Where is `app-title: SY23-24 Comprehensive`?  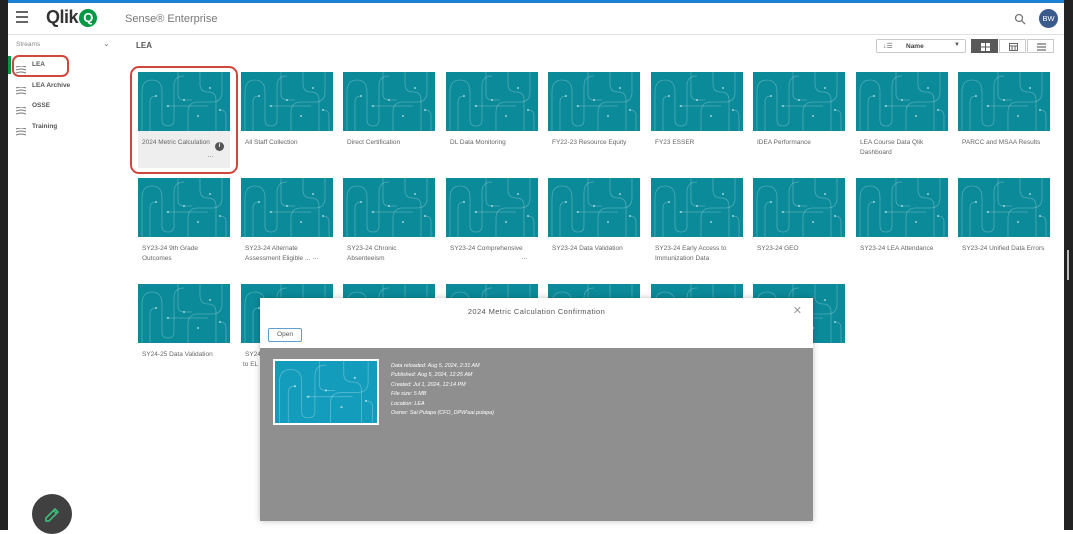
app-title: SY23-24 Comprehensive is located at coordinates (486, 248).